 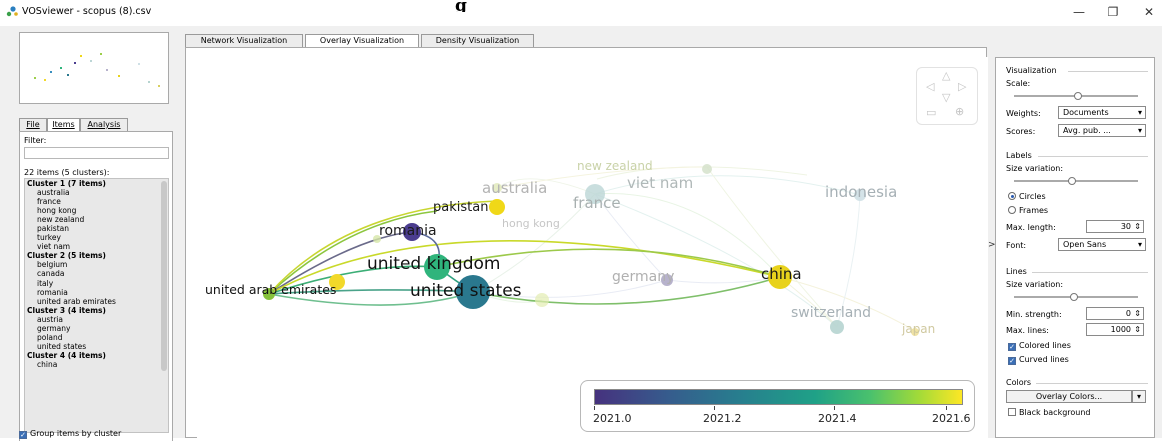 I want to click on minimize-icon: —, so click(x=1079, y=12).